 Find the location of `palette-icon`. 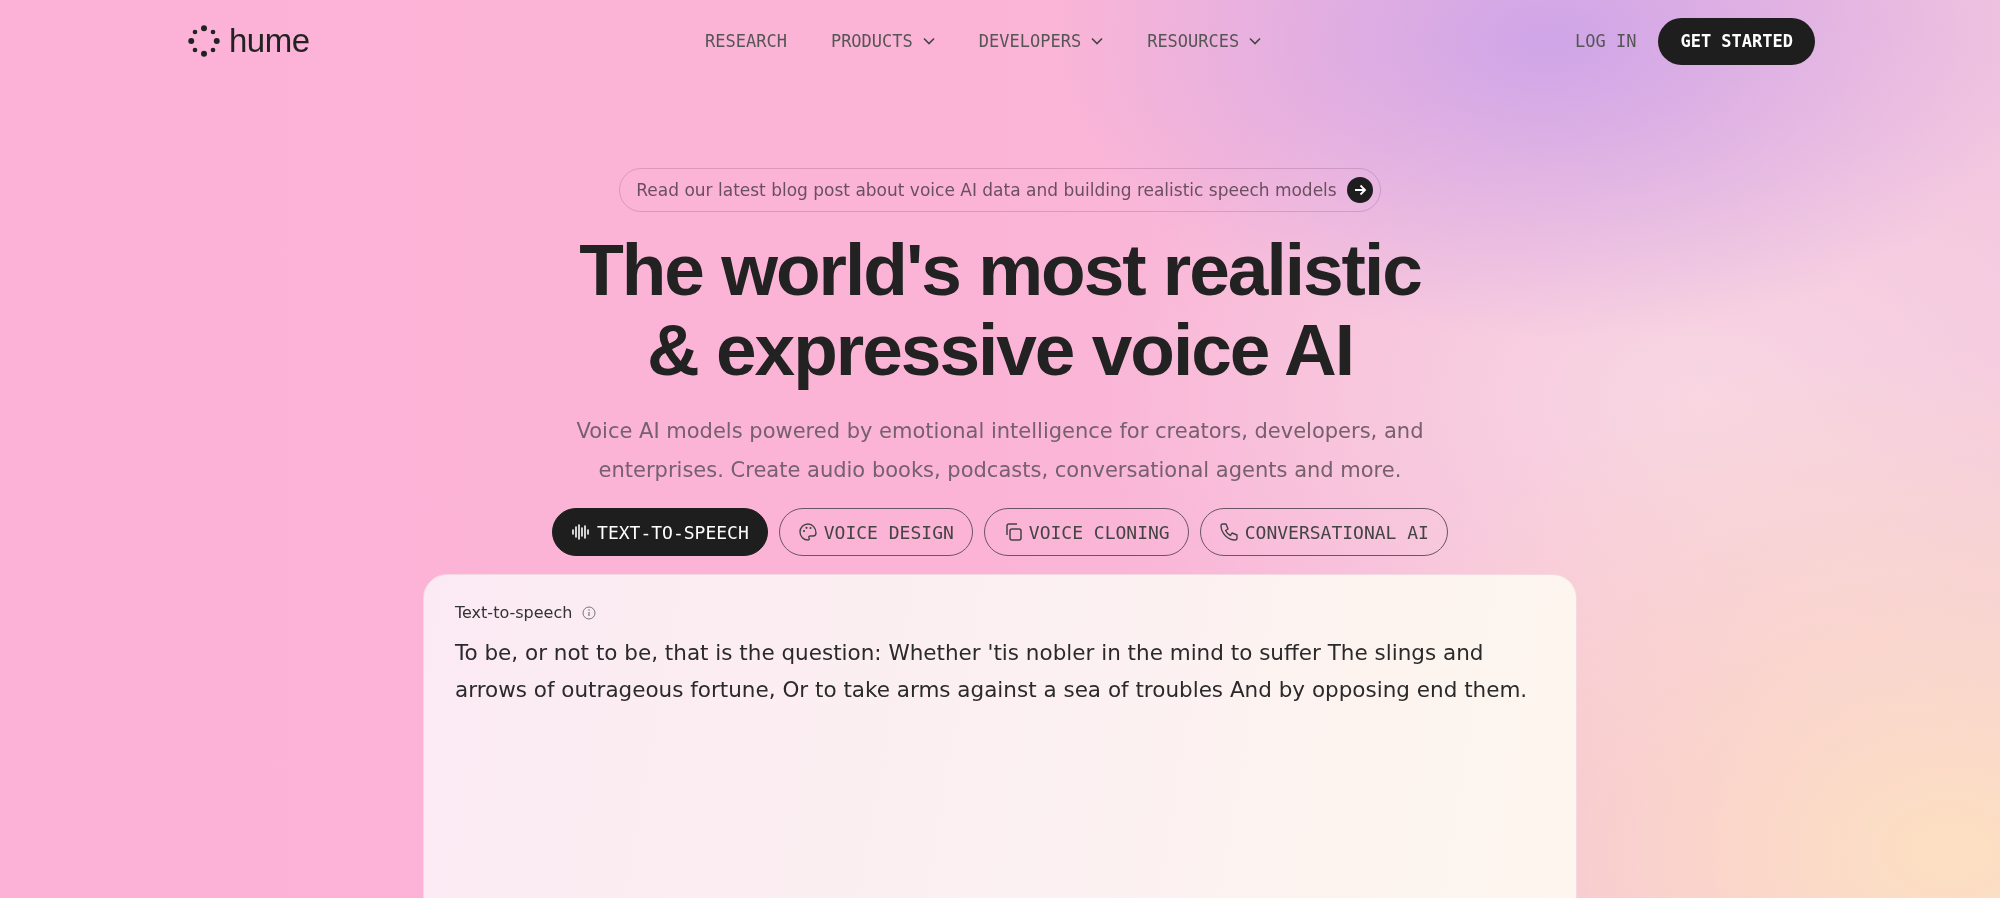

palette-icon is located at coordinates (807, 532).